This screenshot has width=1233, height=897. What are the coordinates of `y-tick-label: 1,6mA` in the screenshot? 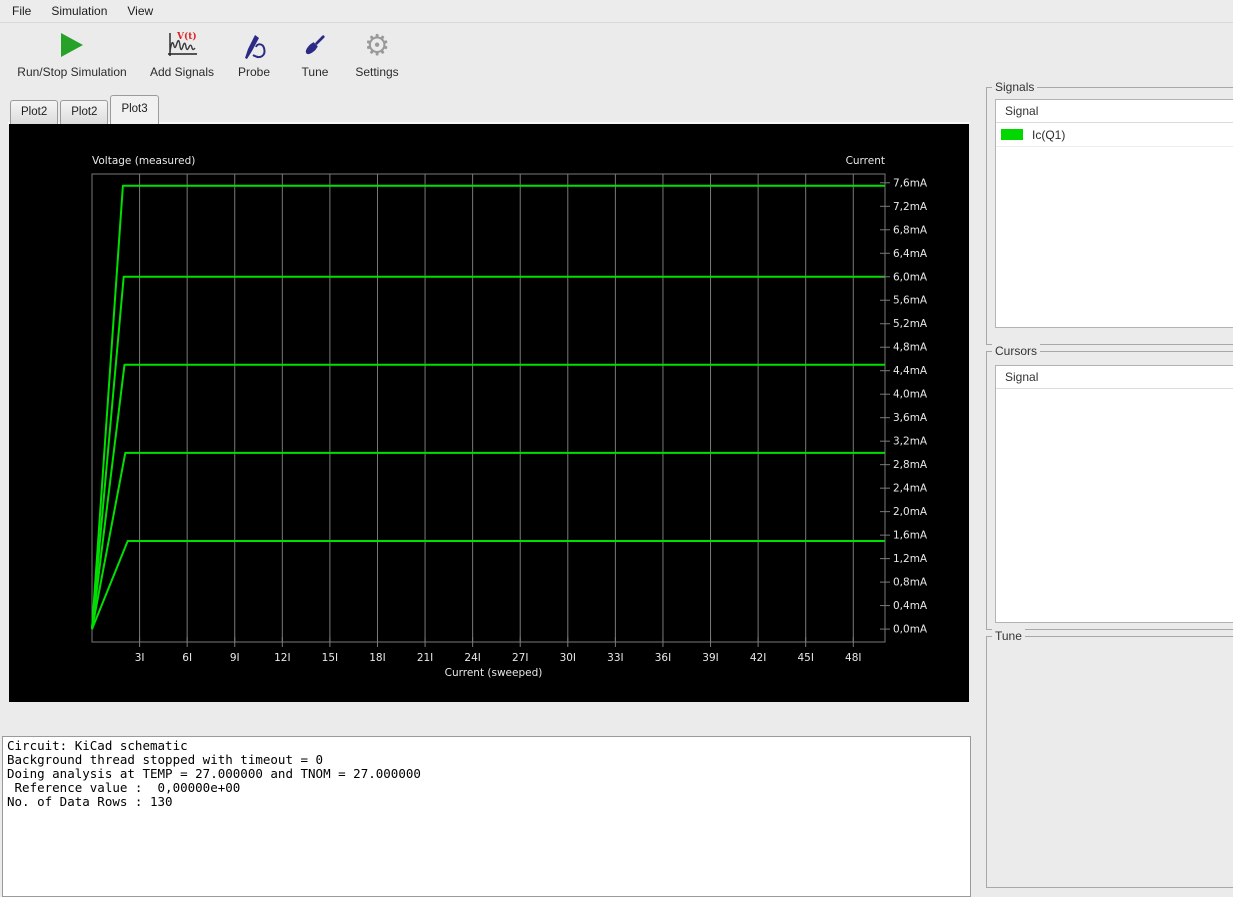 It's located at (910, 536).